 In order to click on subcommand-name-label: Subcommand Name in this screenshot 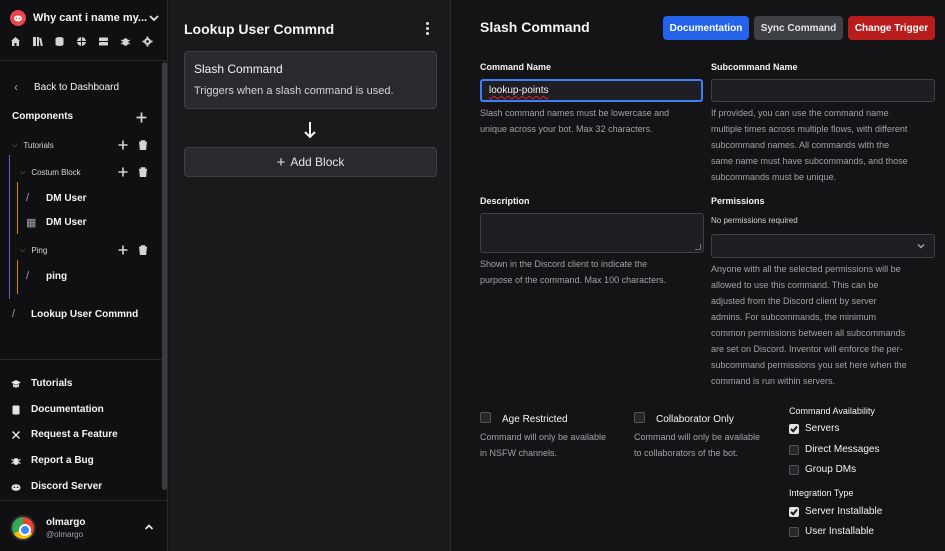, I will do `click(754, 67)`.